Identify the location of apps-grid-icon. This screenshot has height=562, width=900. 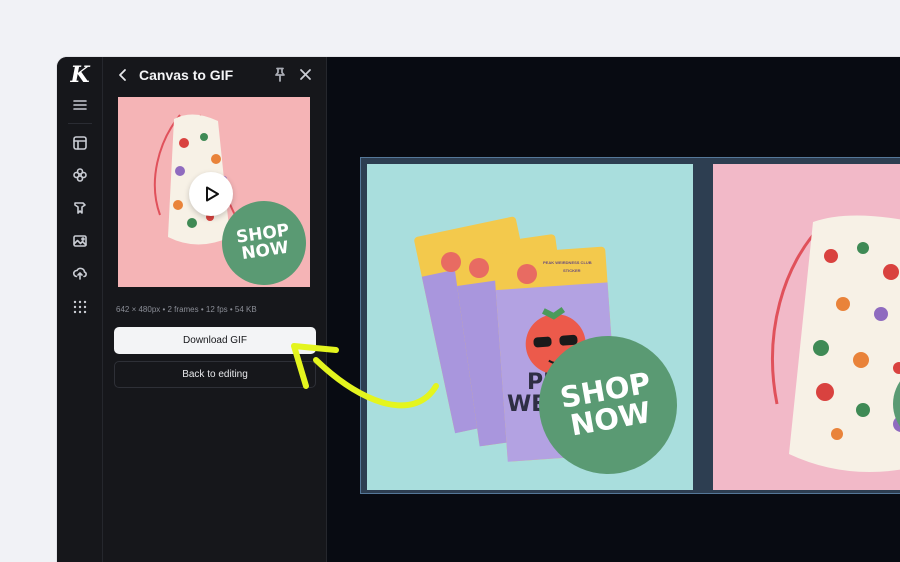
(80, 307).